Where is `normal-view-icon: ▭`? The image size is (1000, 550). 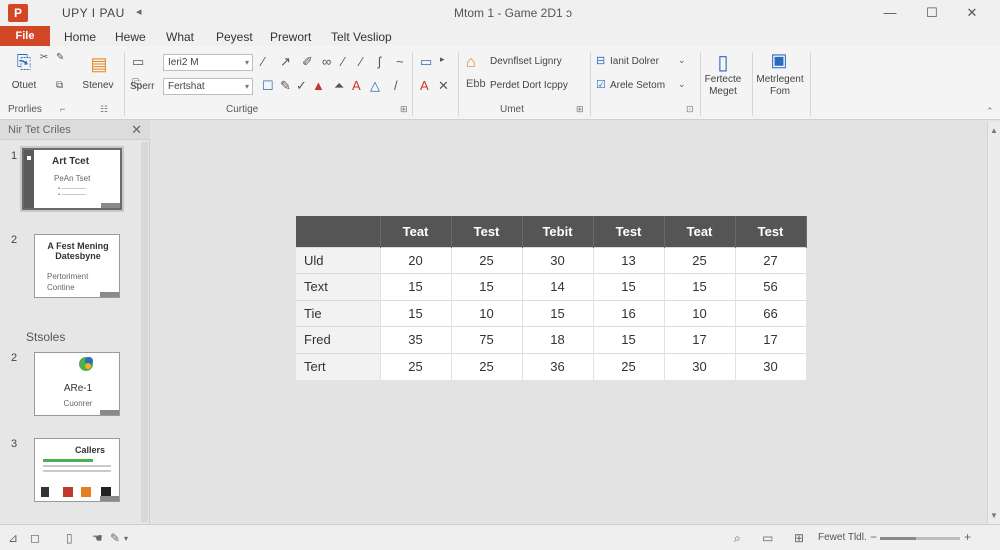
normal-view-icon: ▭ is located at coordinates (767, 538).